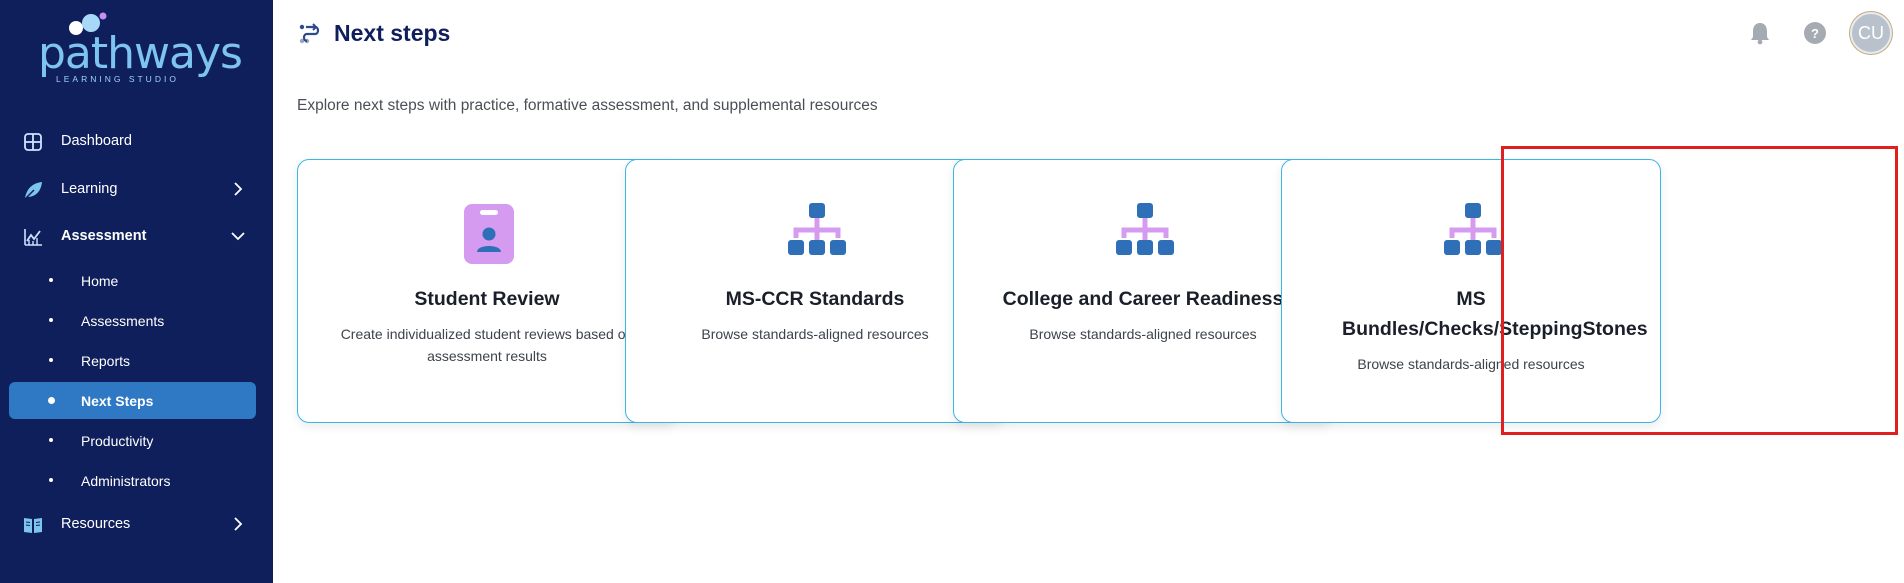 Image resolution: width=1904 pixels, height=583 pixels. What do you see at coordinates (309, 33) in the screenshot?
I see `steps-icon` at bounding box center [309, 33].